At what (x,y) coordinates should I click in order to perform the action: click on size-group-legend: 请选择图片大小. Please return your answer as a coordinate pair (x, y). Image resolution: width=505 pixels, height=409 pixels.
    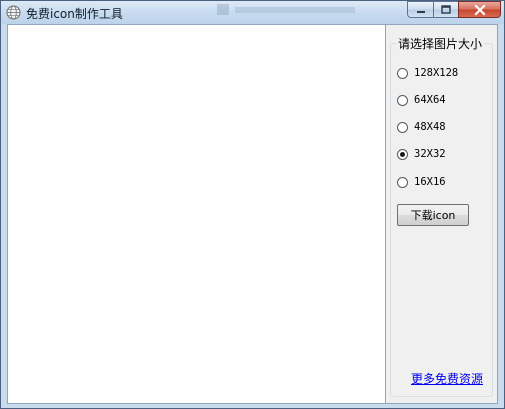
    Looking at the image, I should click on (440, 43).